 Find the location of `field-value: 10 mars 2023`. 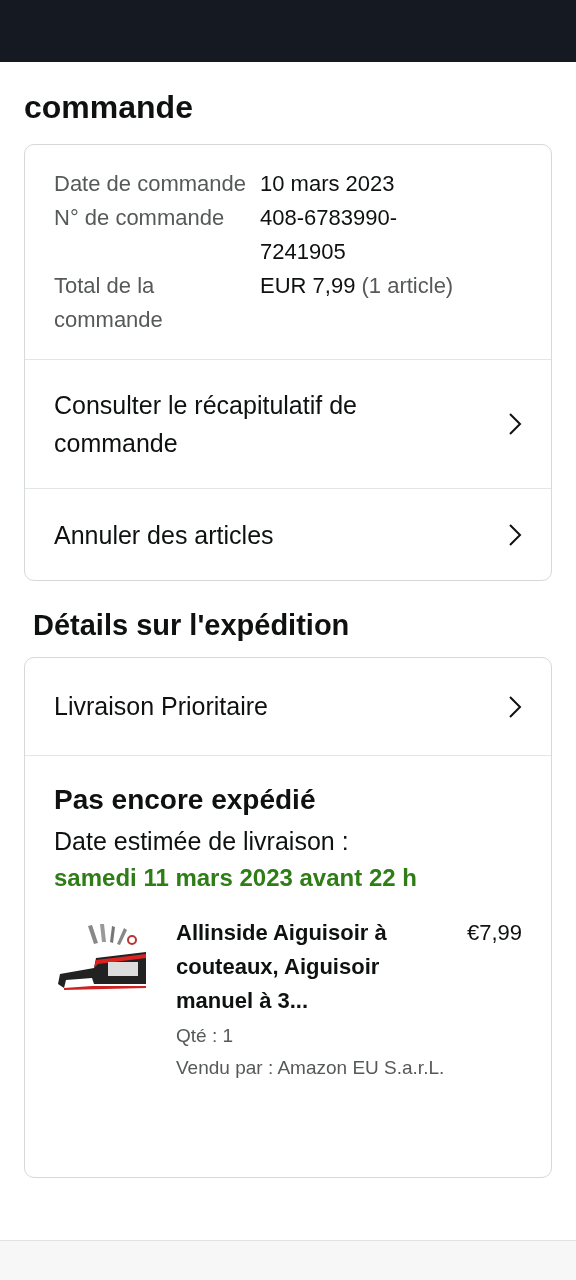

field-value: 10 mars 2023 is located at coordinates (327, 183).